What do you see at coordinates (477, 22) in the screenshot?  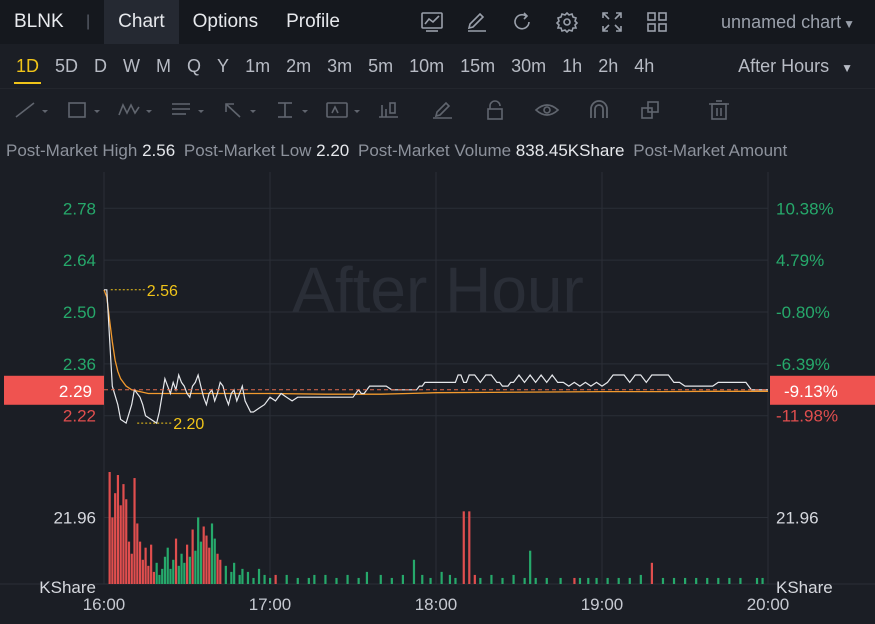 I see `draw-icon` at bounding box center [477, 22].